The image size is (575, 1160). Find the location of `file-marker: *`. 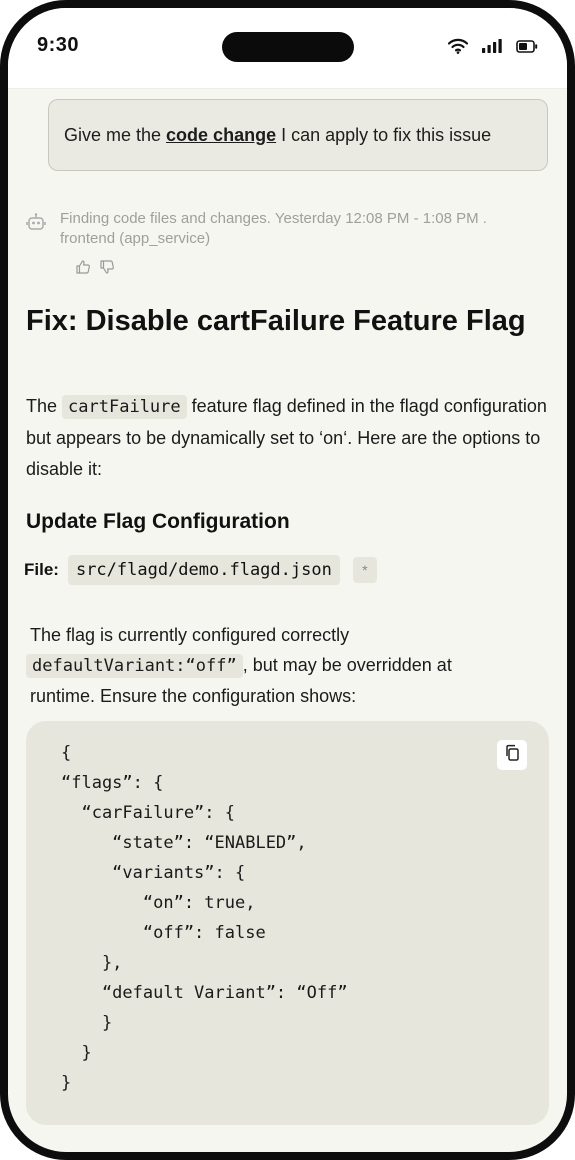

file-marker: * is located at coordinates (364, 570).